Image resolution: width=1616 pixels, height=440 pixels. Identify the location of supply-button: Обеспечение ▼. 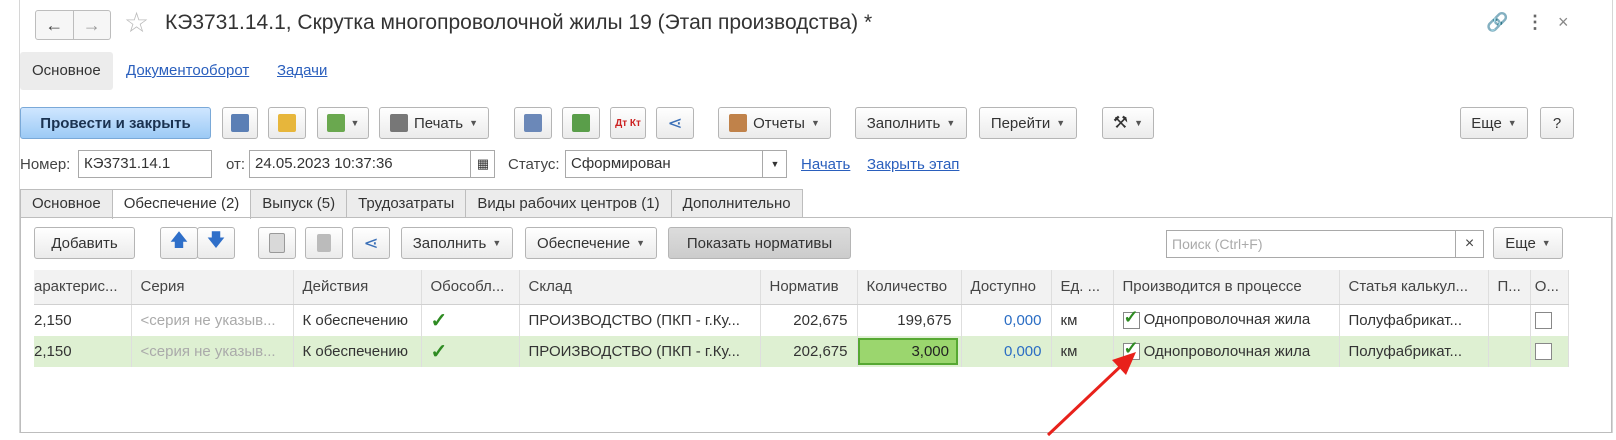
(591, 243).